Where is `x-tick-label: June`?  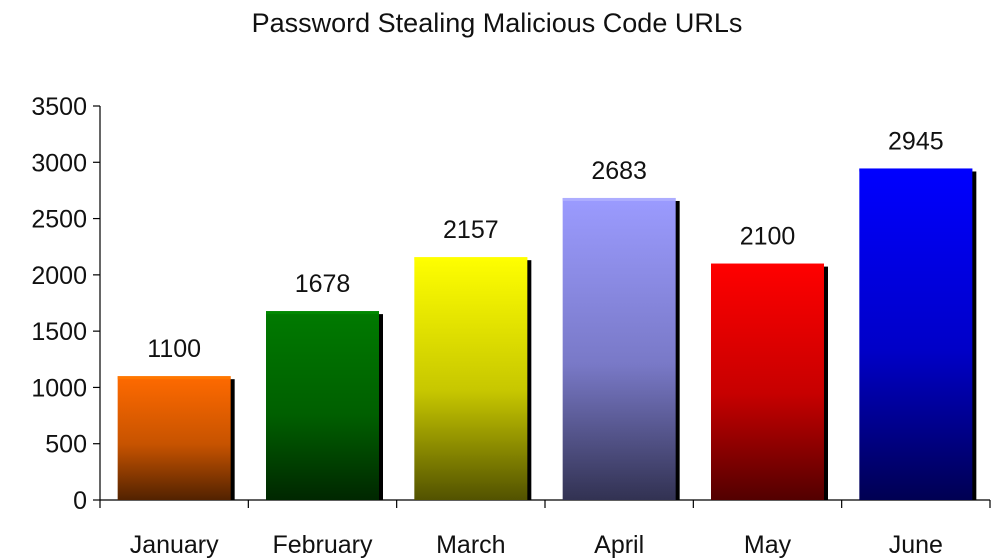
x-tick-label: June is located at coordinates (916, 545).